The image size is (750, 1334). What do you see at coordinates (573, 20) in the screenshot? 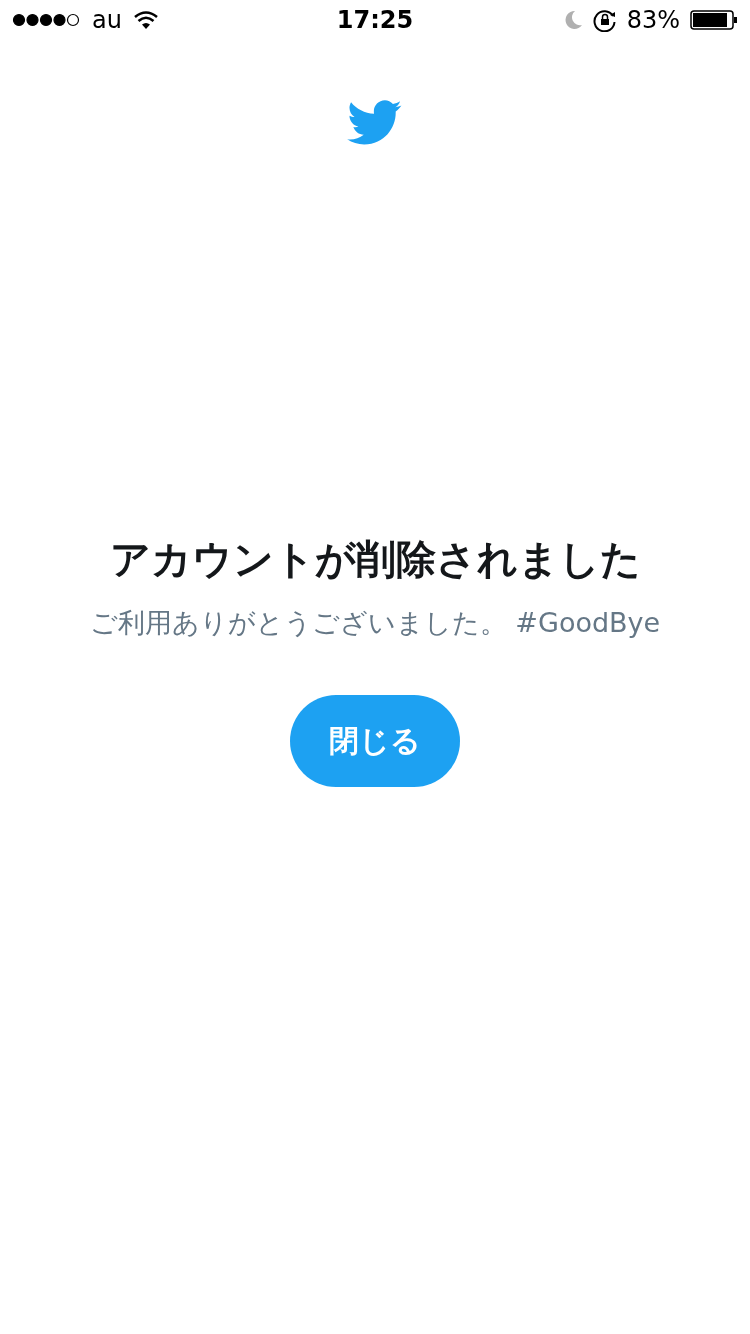
I see `moon-icon` at bounding box center [573, 20].